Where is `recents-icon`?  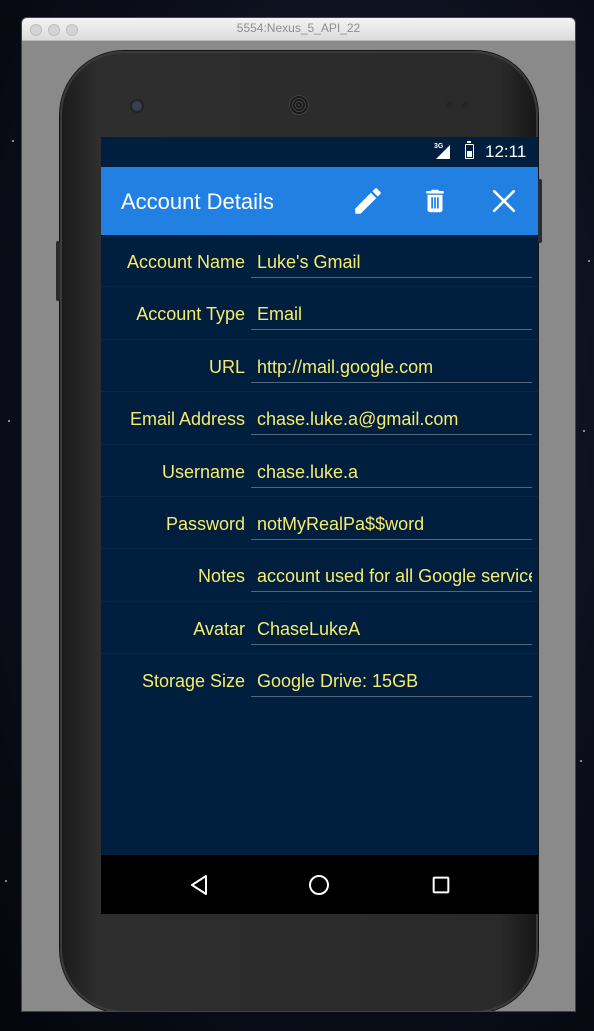 recents-icon is located at coordinates (441, 885).